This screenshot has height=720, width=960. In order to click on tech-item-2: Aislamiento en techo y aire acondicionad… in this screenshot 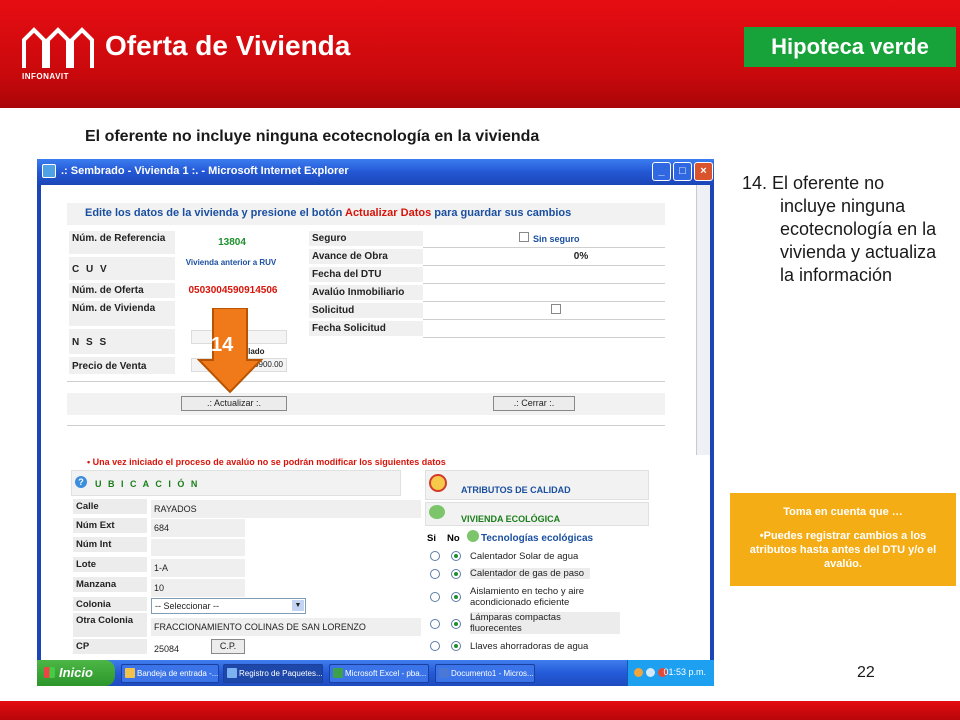, I will do `click(527, 597)`.